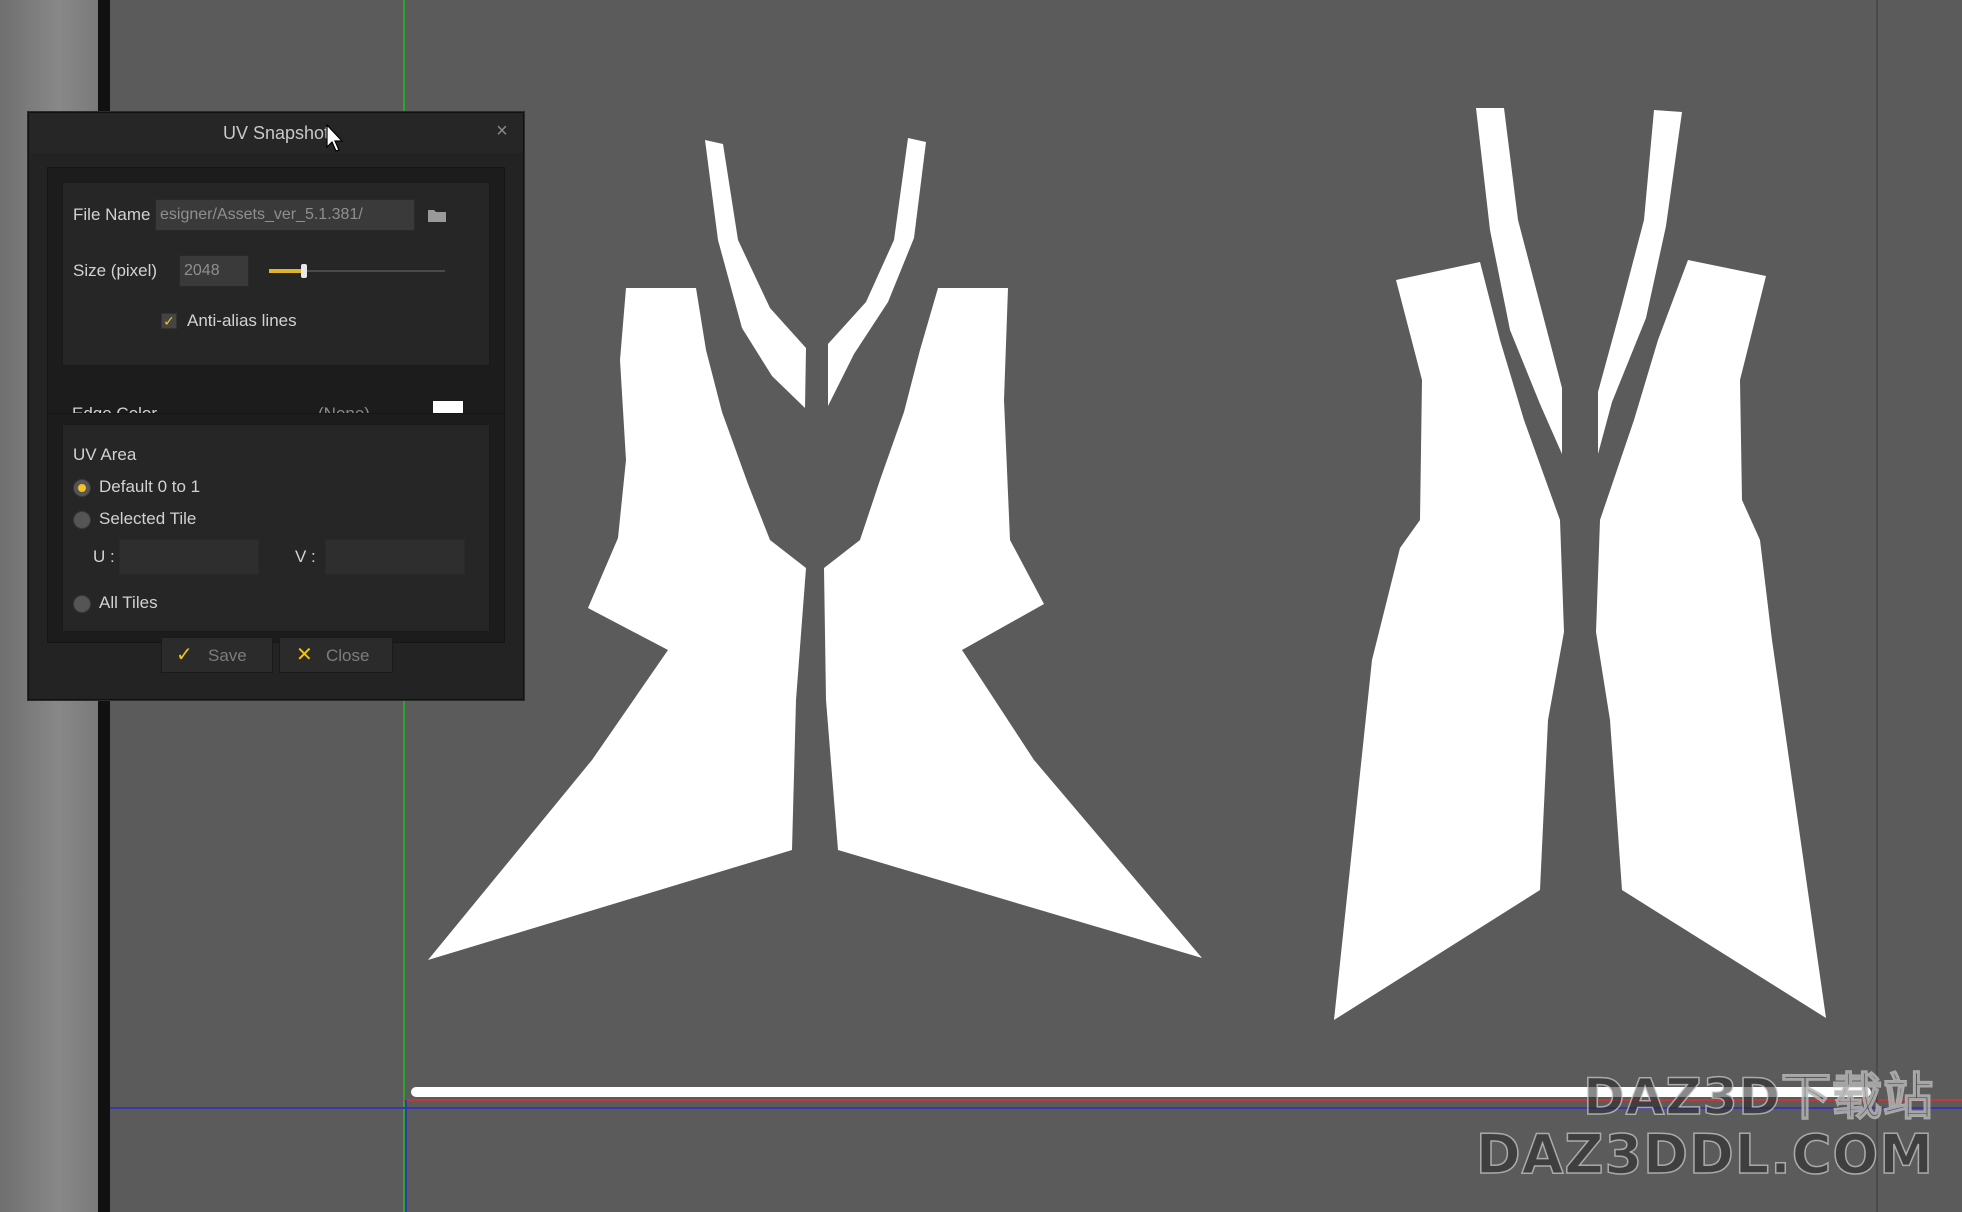 Image resolution: width=1962 pixels, height=1212 pixels. What do you see at coordinates (305, 556) in the screenshot?
I see `v-label: V :` at bounding box center [305, 556].